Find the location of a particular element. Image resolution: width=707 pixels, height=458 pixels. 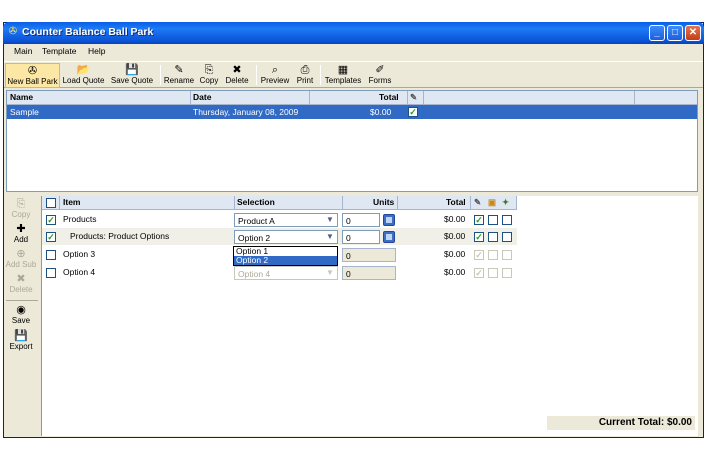

rename-label: Rename is located at coordinates (179, 80).